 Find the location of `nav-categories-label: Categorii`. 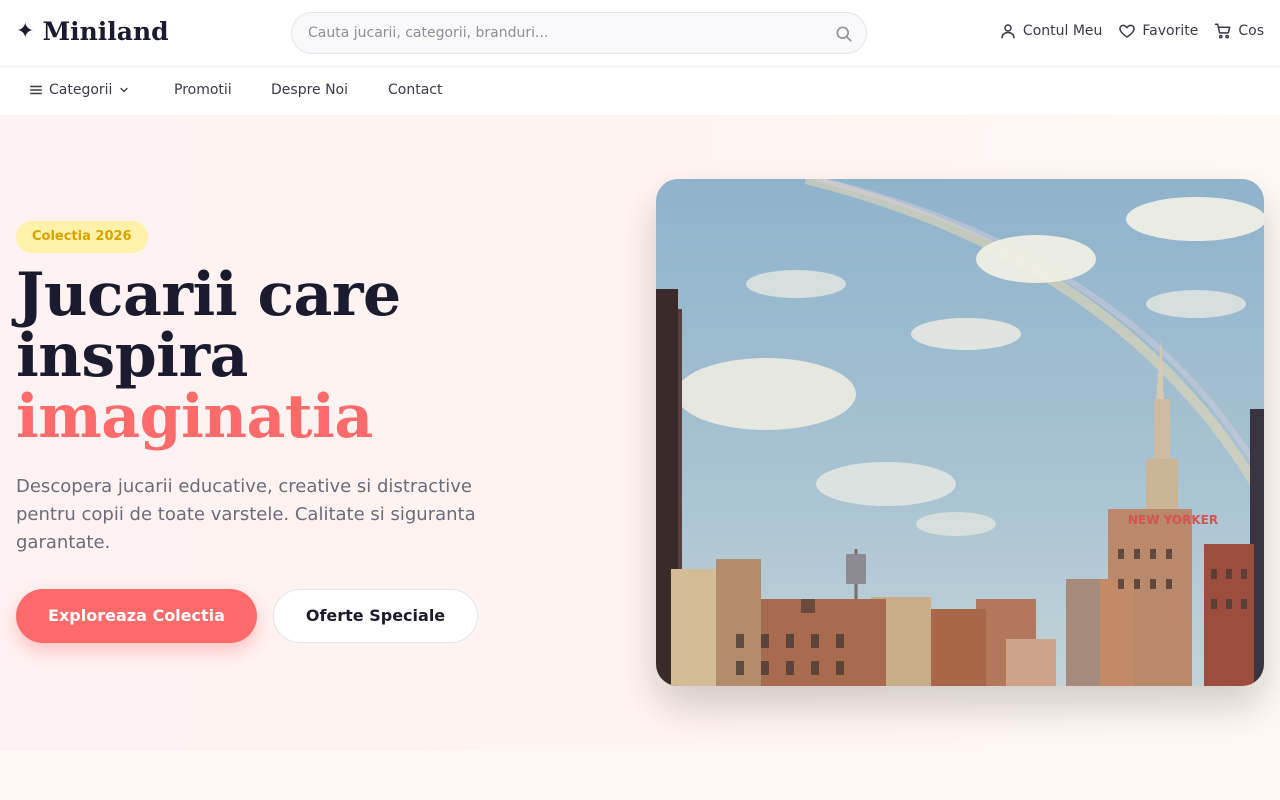

nav-categories-label: Categorii is located at coordinates (81, 90).